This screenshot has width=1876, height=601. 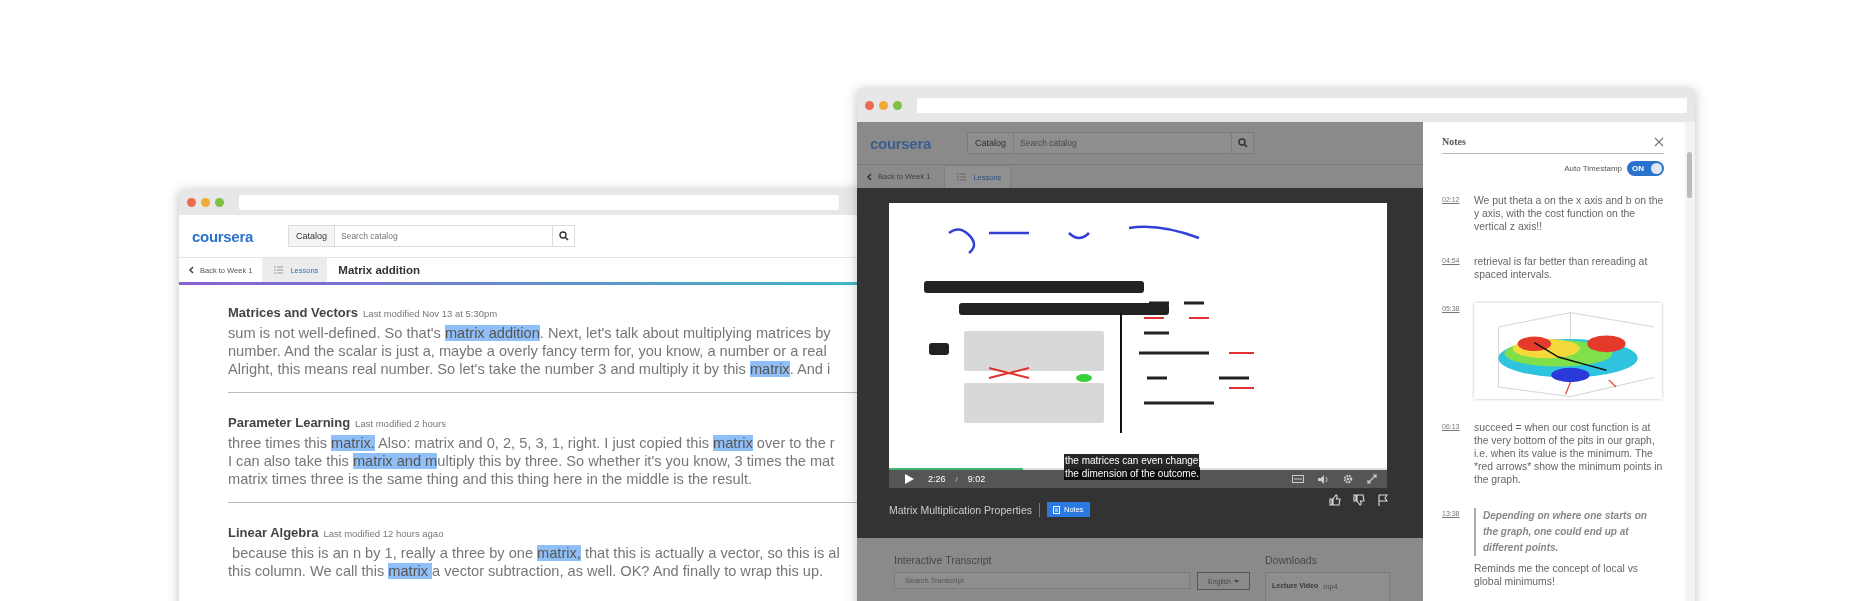 What do you see at coordinates (226, 236) in the screenshot?
I see `logo: coursera` at bounding box center [226, 236].